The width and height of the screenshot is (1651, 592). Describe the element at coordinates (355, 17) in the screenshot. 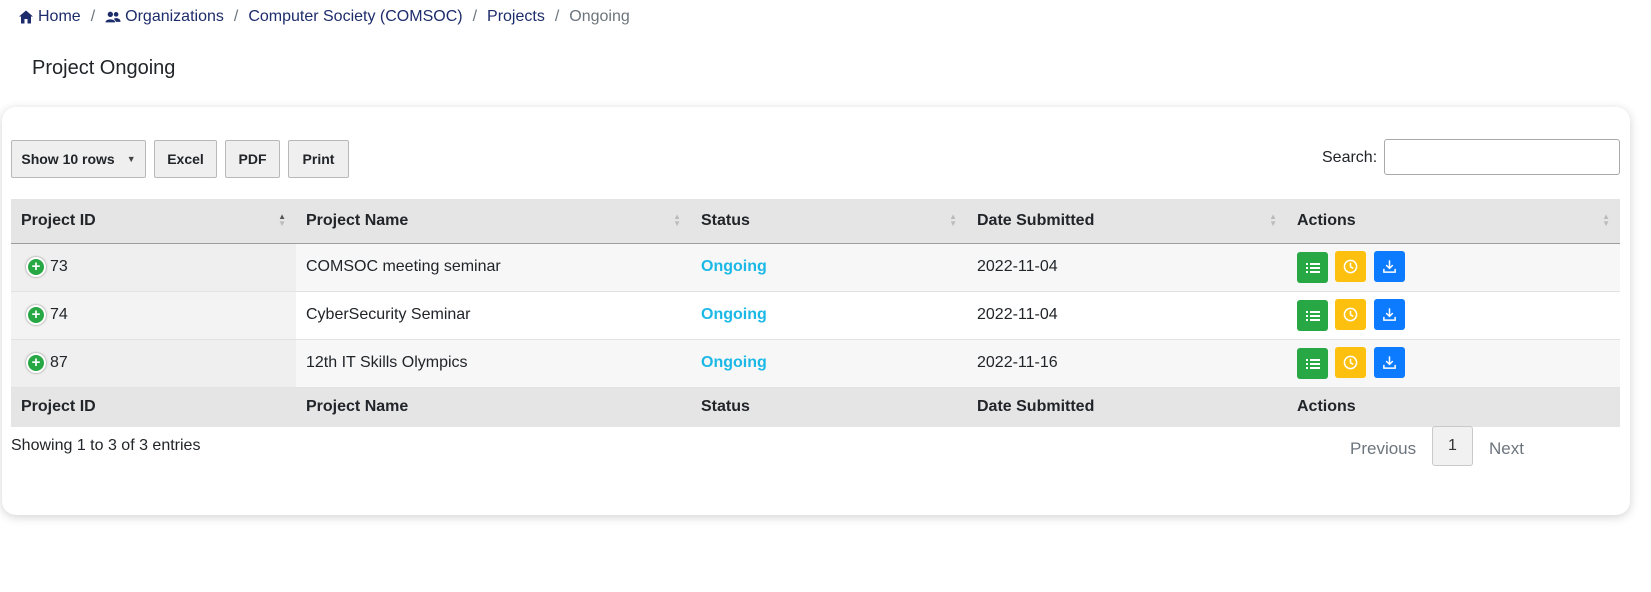

I see `breadcrumb-organization: Computer Society (COMSOC)` at that location.